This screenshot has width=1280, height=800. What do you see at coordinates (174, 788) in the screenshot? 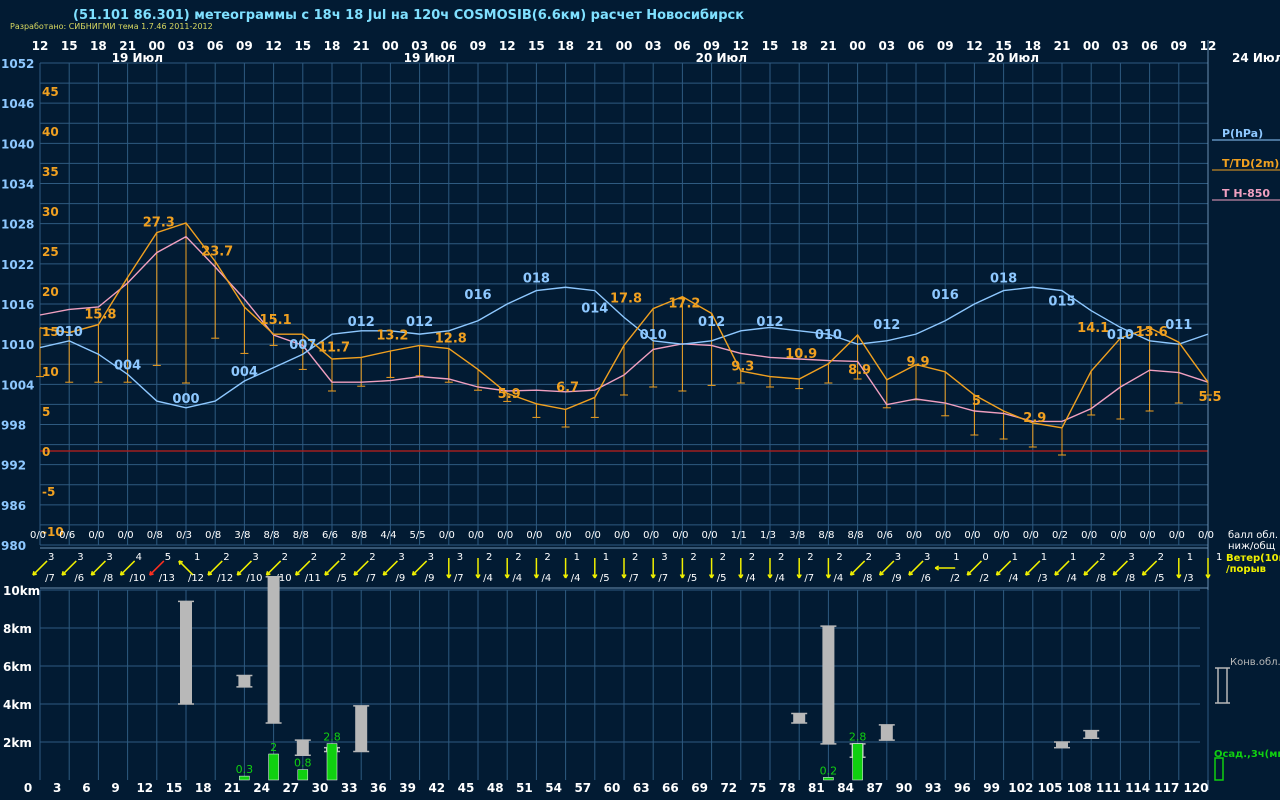
I see `bottom-hour-label: 15` at bounding box center [174, 788].